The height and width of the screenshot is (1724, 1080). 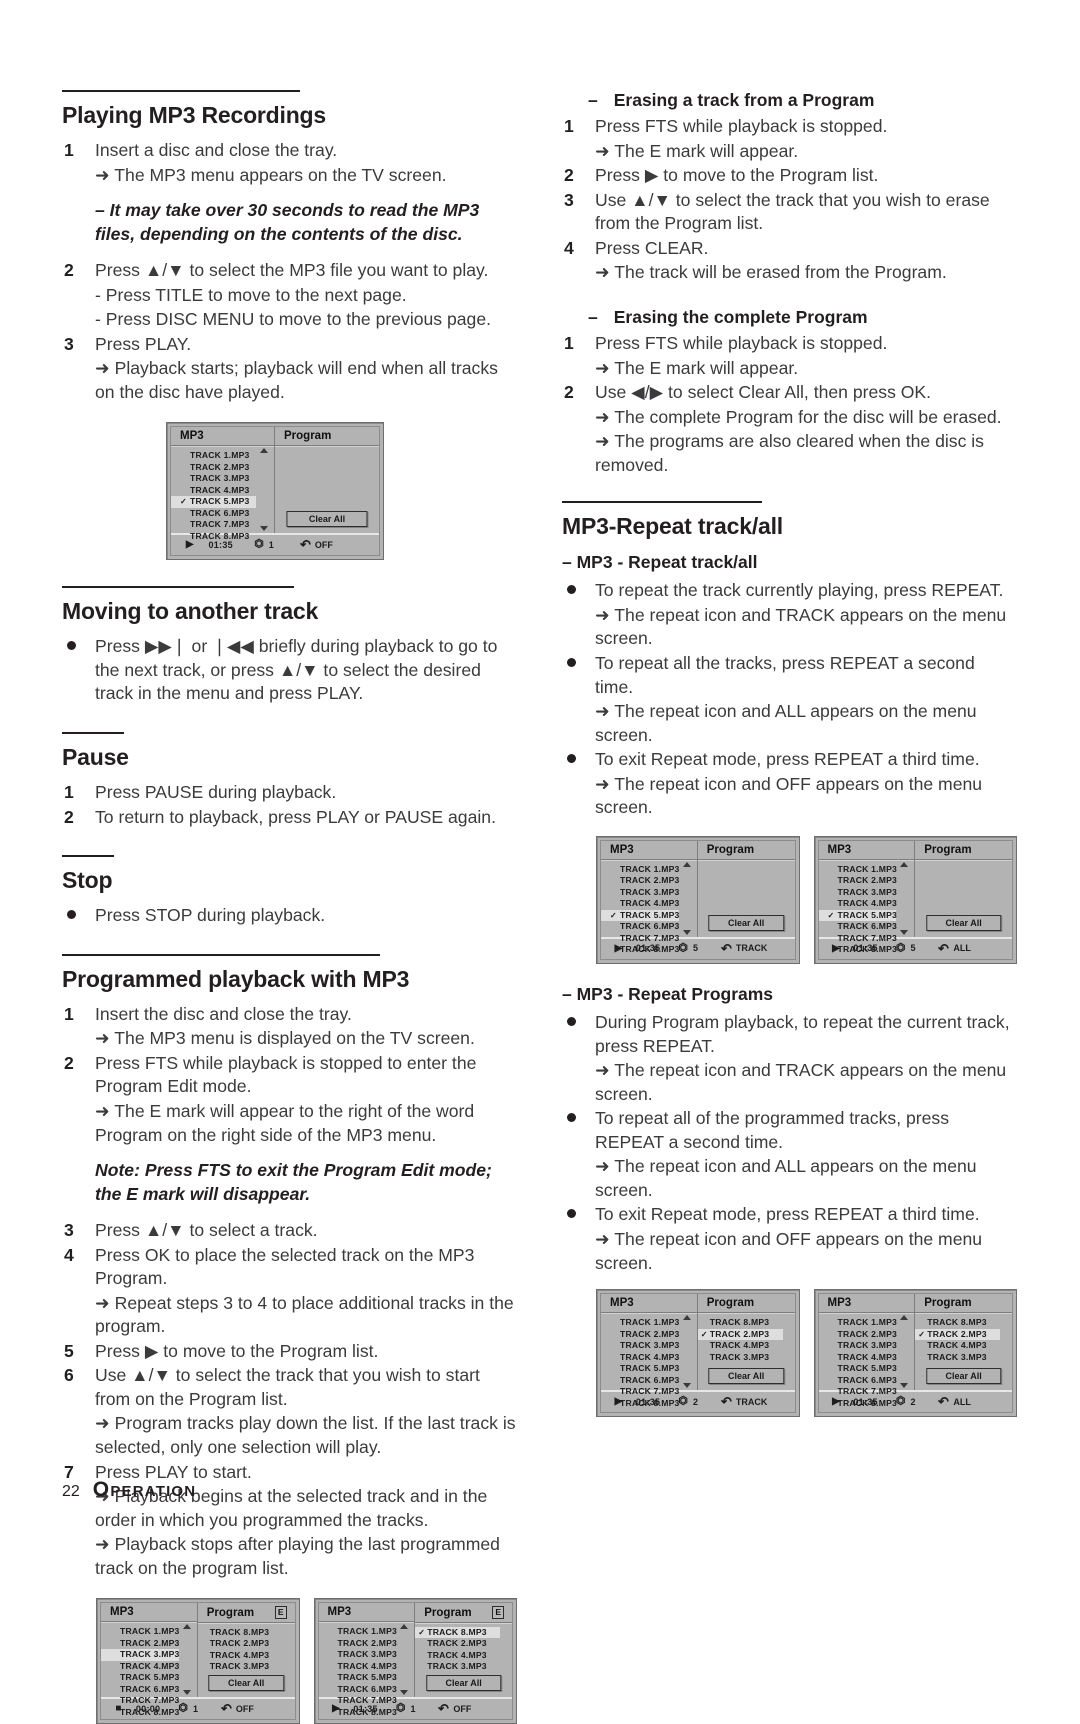 I want to click on section-moving-to-another-track: Moving to another track, so click(x=289, y=609).